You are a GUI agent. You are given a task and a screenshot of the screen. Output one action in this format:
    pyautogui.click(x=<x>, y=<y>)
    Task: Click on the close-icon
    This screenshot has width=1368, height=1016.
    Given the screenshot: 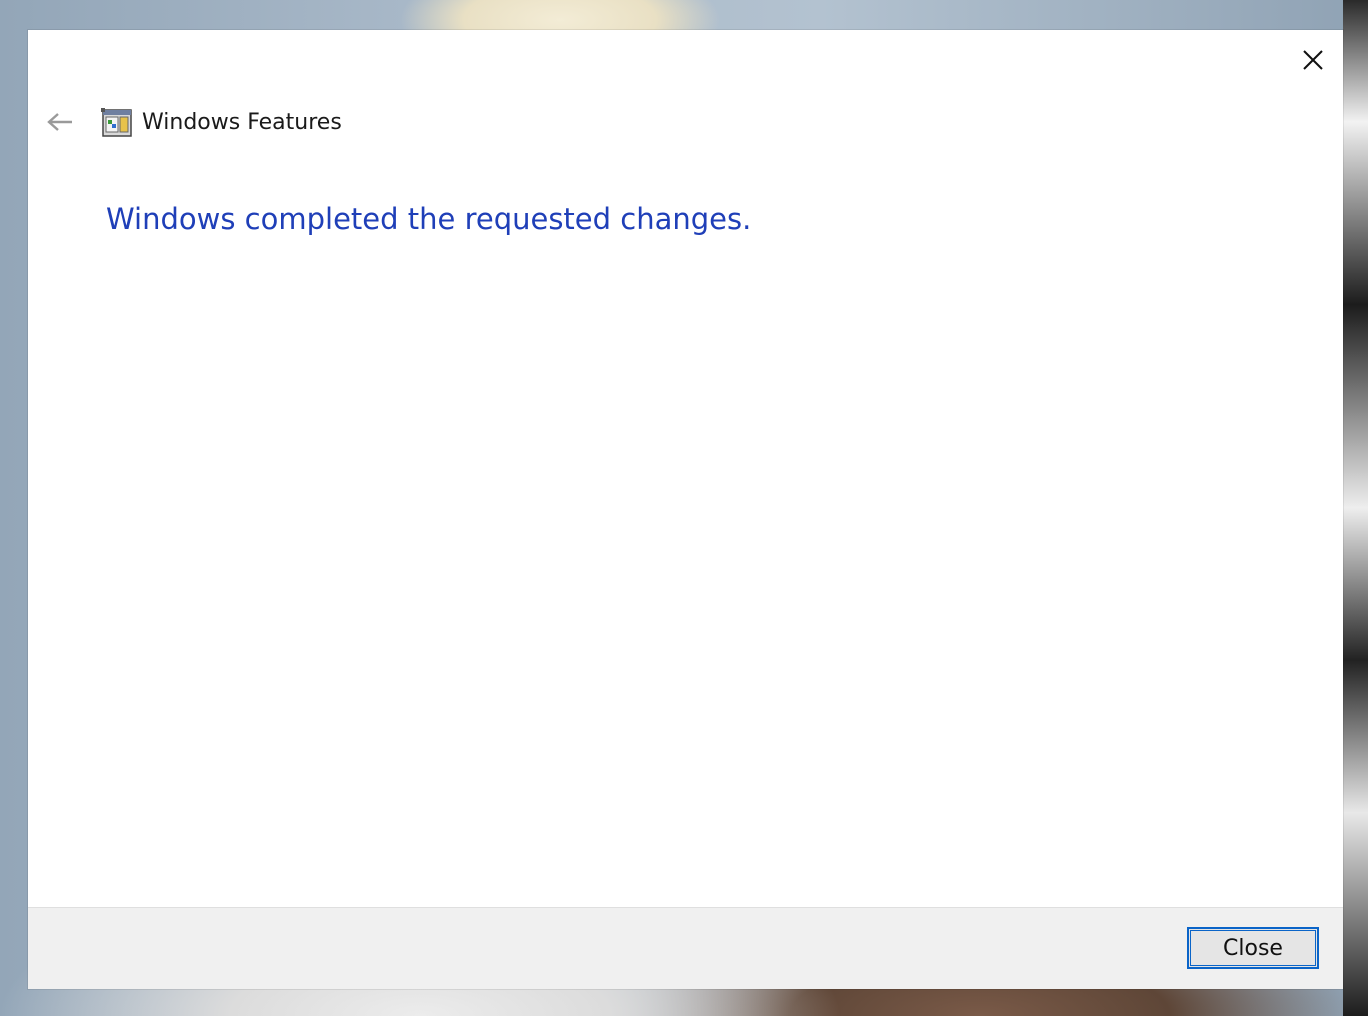 What is the action you would take?
    pyautogui.click(x=1313, y=60)
    